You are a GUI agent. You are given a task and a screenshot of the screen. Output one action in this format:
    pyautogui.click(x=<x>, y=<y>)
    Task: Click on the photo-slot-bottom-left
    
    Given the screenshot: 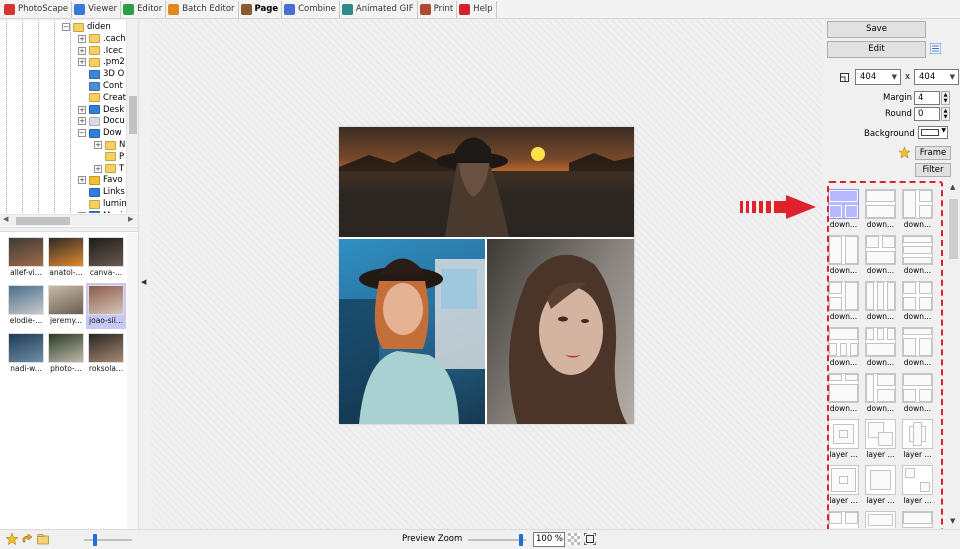 What is the action you would take?
    pyautogui.click(x=412, y=331)
    